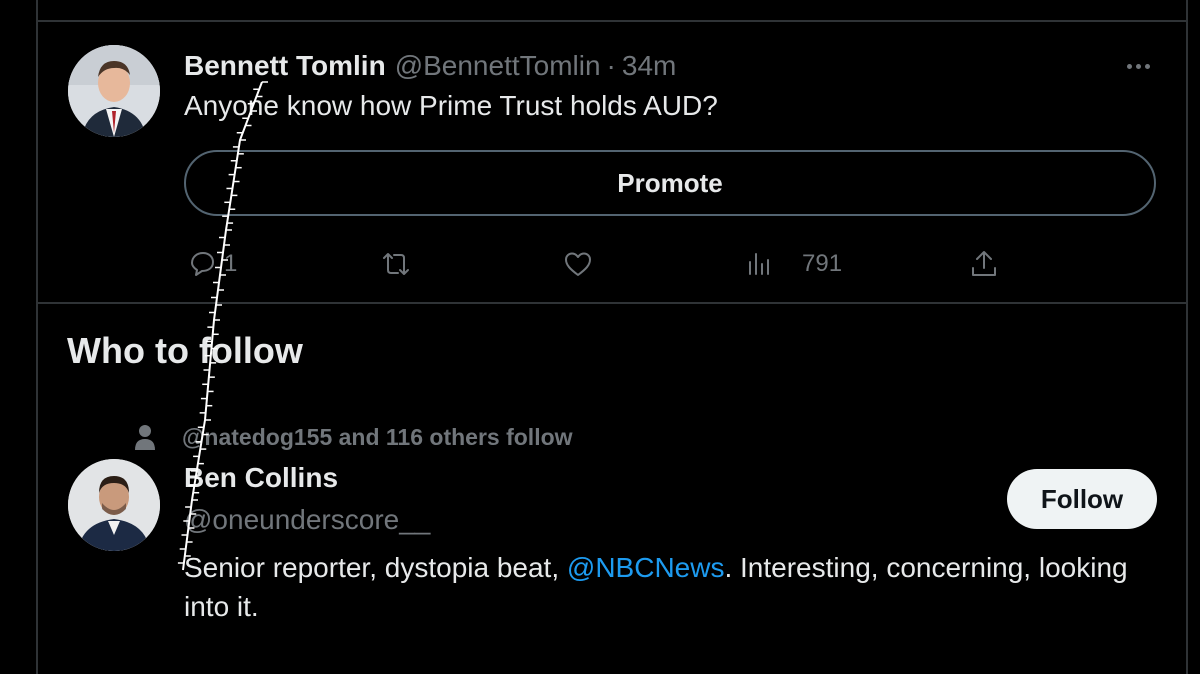  What do you see at coordinates (307, 520) in the screenshot?
I see `suggested-user-handle: @oneunderscore__` at bounding box center [307, 520].